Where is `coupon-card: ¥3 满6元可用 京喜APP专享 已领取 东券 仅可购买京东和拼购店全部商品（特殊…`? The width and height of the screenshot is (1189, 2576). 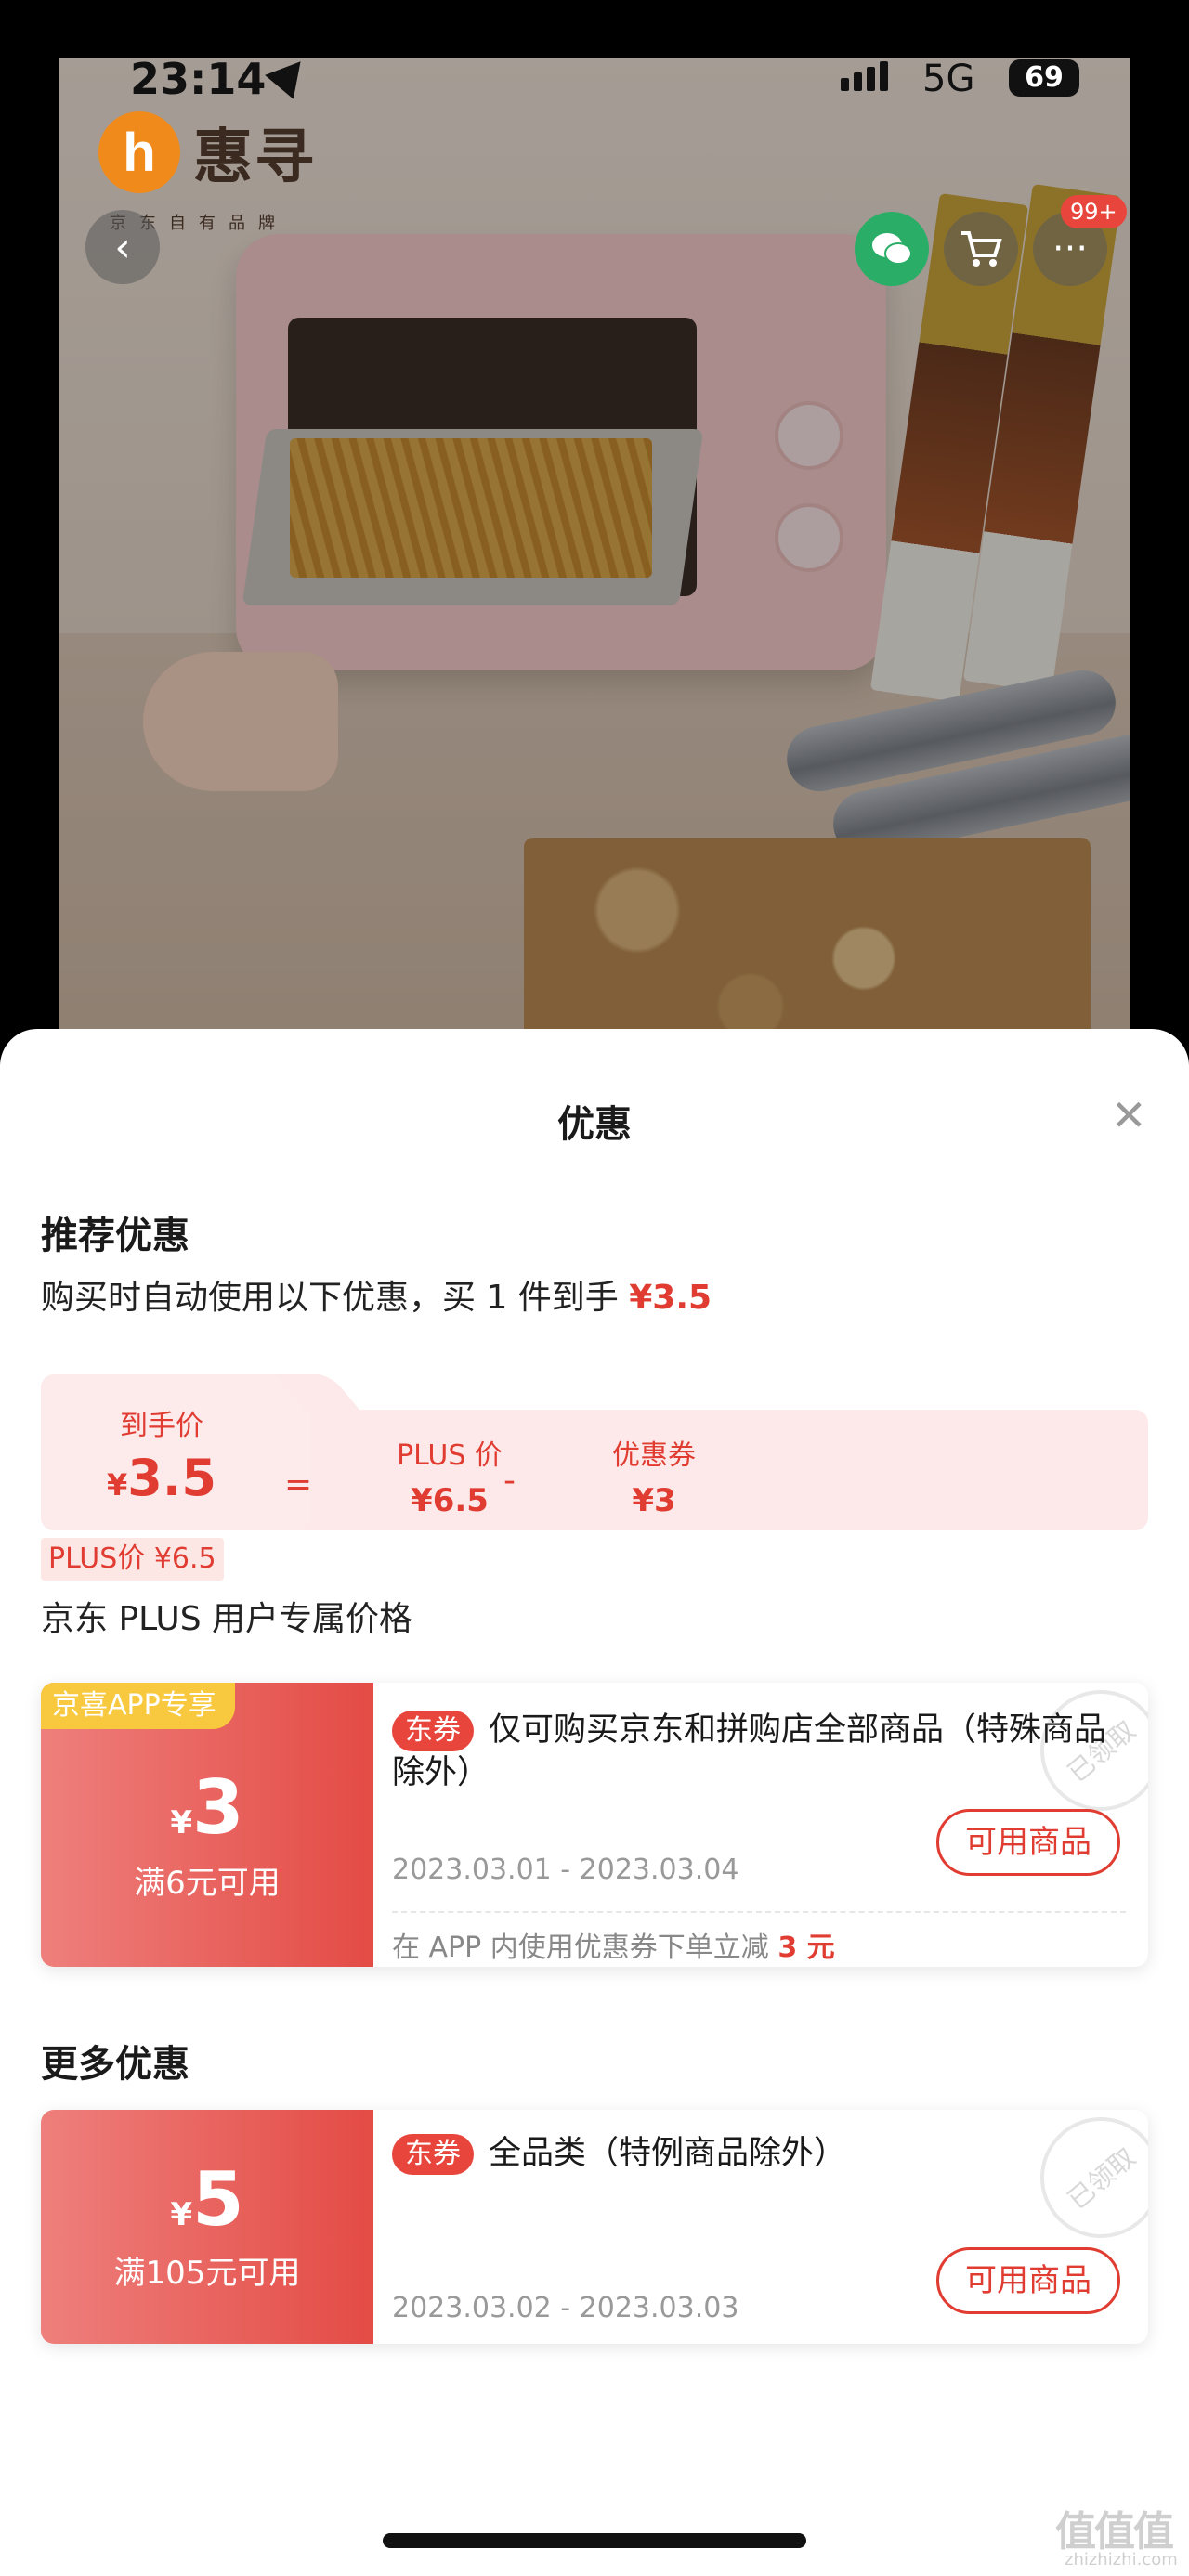 coupon-card: ¥3 满6元可用 京喜APP专享 已领取 东券 仅可购买京东和拼购店全部商品（特殊… is located at coordinates (594, 1825).